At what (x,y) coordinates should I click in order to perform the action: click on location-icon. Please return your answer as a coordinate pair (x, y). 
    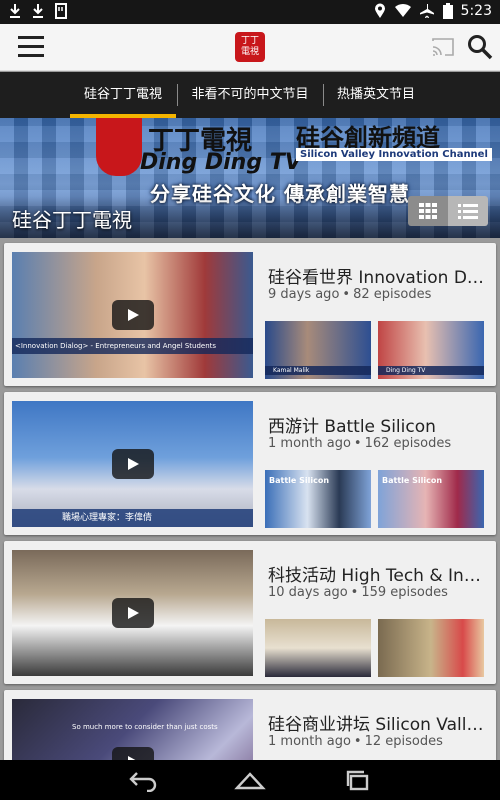
    Looking at the image, I should click on (379, 10).